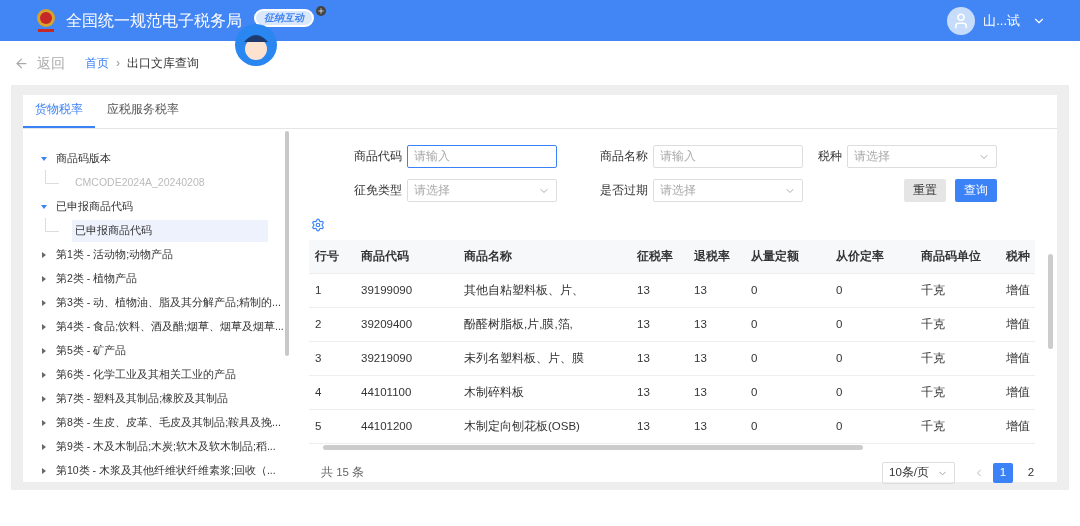 This screenshot has height=526, width=1080. I want to click on page-button: 2, so click(1031, 473).